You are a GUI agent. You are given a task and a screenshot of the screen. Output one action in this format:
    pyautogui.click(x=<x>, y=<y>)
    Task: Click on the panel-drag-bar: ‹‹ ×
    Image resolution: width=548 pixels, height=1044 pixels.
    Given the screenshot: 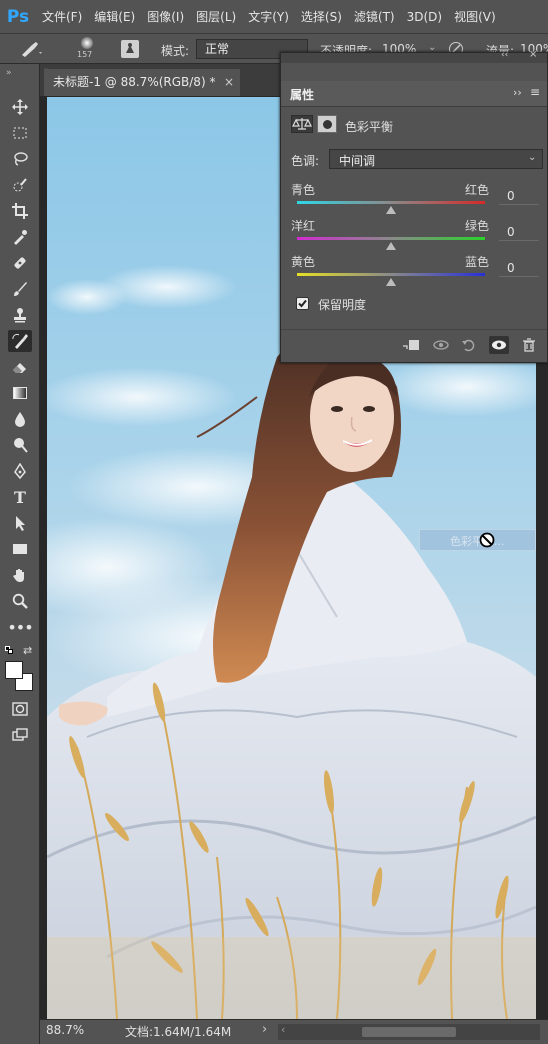 What is the action you would take?
    pyautogui.click(x=414, y=56)
    